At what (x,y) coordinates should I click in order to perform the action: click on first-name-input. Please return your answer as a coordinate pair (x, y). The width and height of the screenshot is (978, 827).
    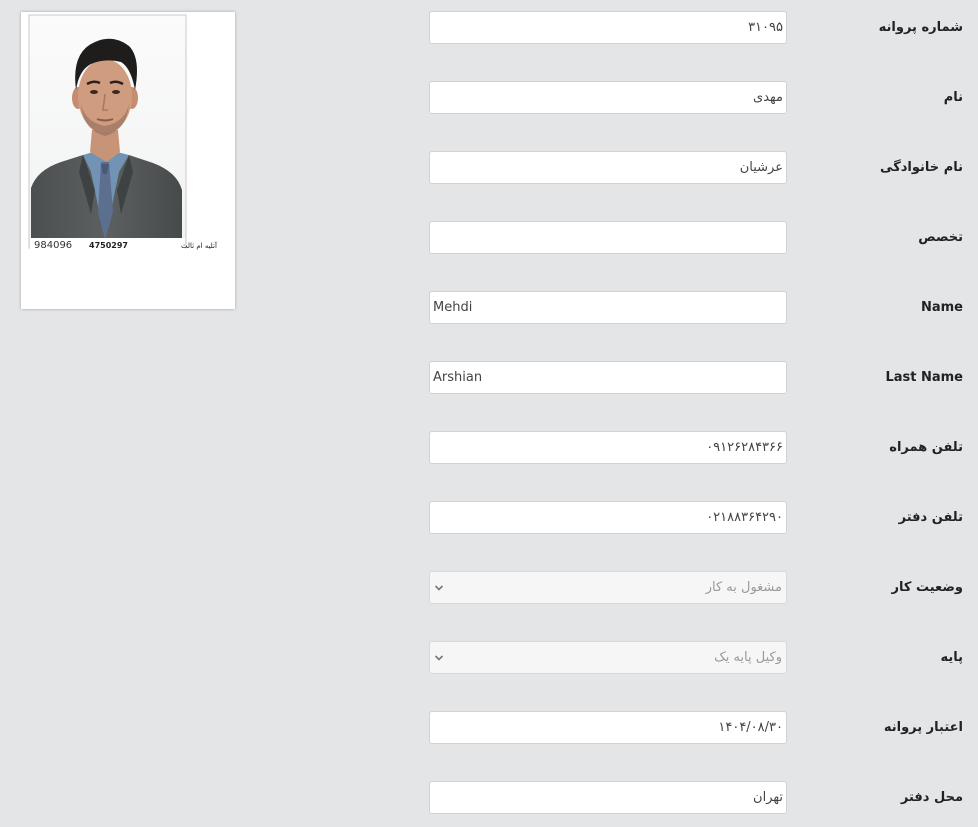
    Looking at the image, I should click on (608, 97).